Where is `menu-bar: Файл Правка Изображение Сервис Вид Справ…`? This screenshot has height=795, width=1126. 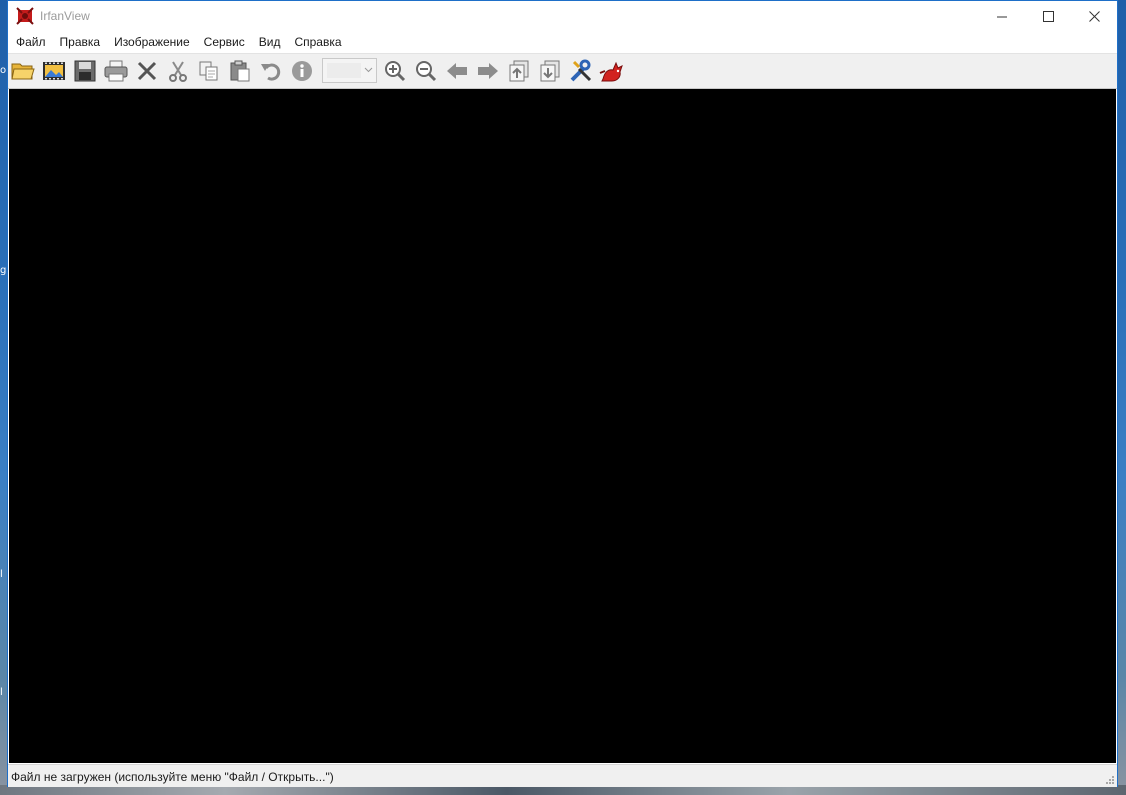 menu-bar: Файл Правка Изображение Сервис Вид Справ… is located at coordinates (562, 42).